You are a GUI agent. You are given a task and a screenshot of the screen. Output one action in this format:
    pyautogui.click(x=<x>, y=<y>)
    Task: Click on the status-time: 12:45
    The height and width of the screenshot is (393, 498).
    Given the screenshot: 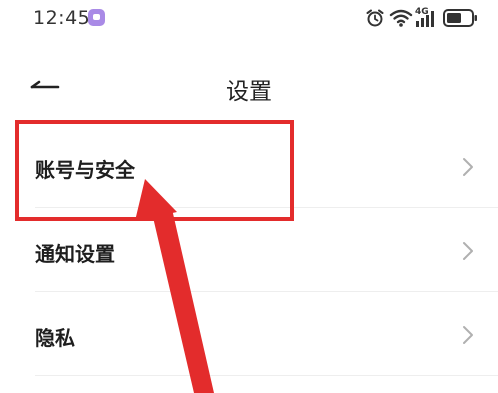 What is the action you would take?
    pyautogui.click(x=62, y=18)
    